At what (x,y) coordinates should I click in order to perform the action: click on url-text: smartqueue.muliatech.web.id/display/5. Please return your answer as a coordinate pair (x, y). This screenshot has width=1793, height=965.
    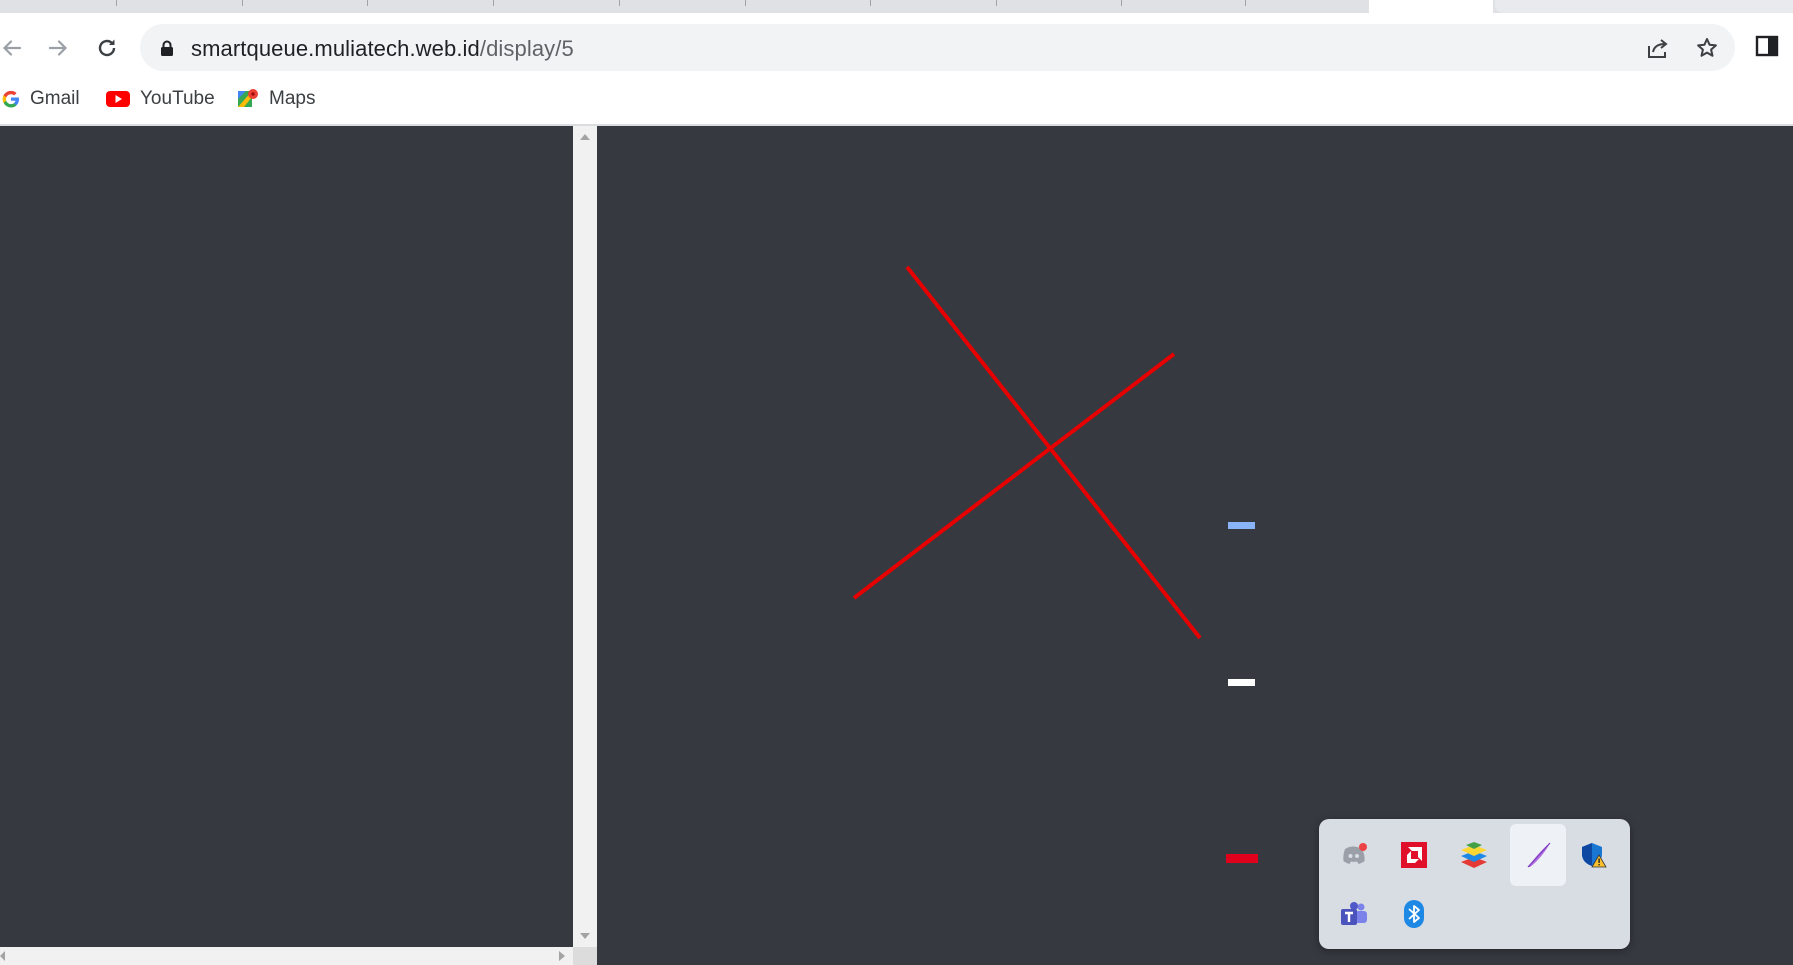
    Looking at the image, I should click on (382, 49).